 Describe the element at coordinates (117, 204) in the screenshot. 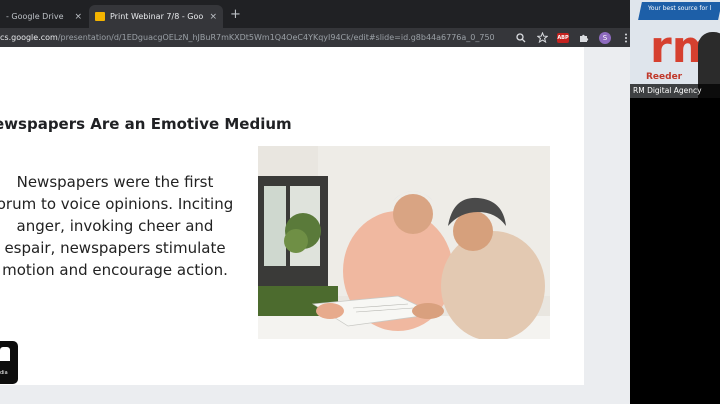

I see `body-line: orum to voice opinions. Inciting` at that location.